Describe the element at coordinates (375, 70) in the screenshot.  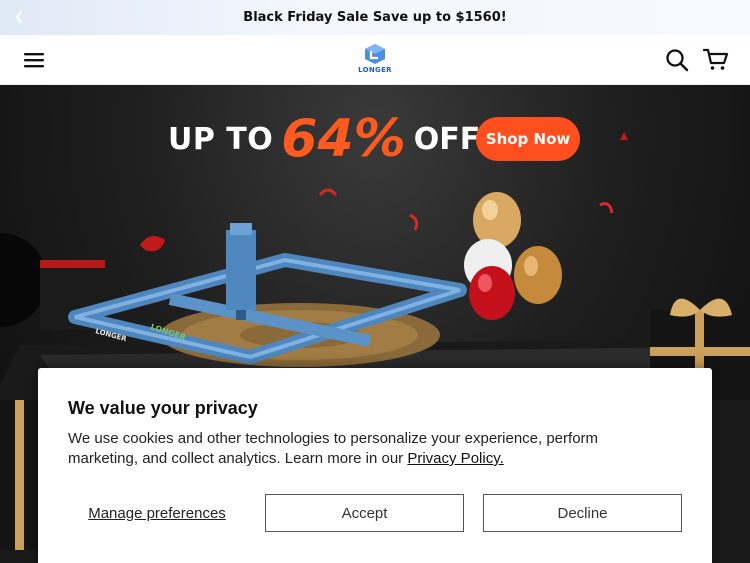
I see `logo-text: LONGER` at that location.